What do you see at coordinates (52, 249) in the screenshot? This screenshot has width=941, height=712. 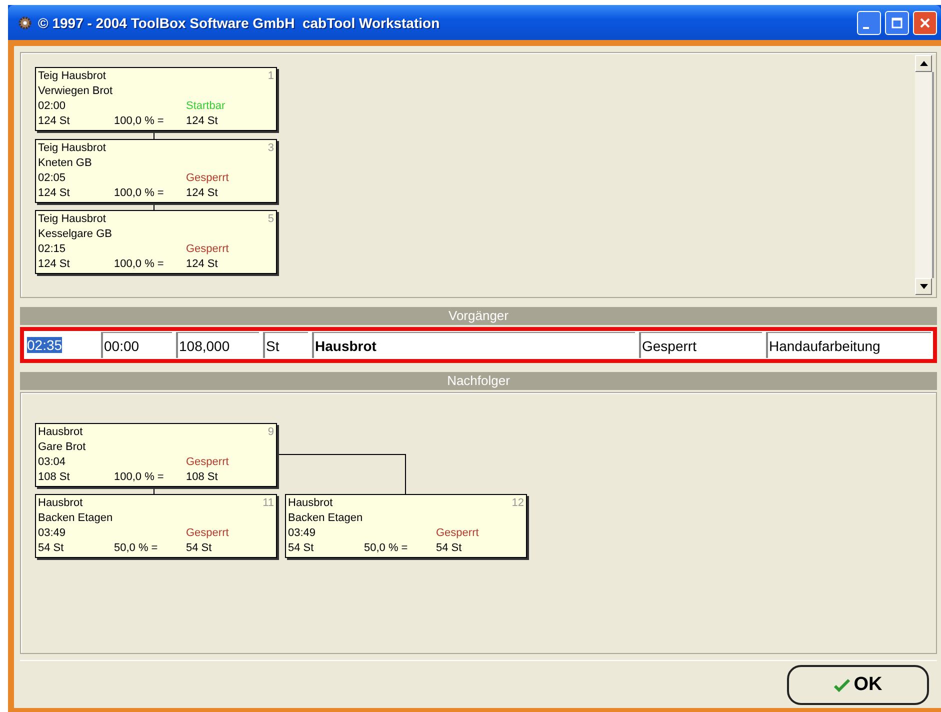 I see `time-label: 02:15` at bounding box center [52, 249].